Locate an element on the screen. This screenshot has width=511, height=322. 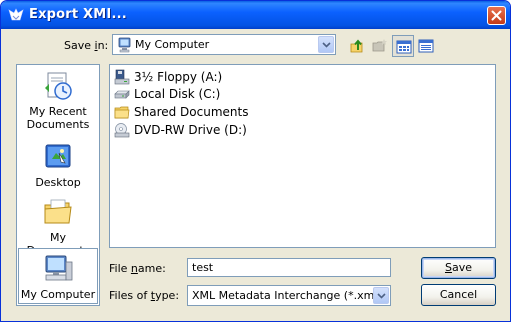
file-type-value: XML Metadata Interchange (*.xmi) is located at coordinates (287, 295).